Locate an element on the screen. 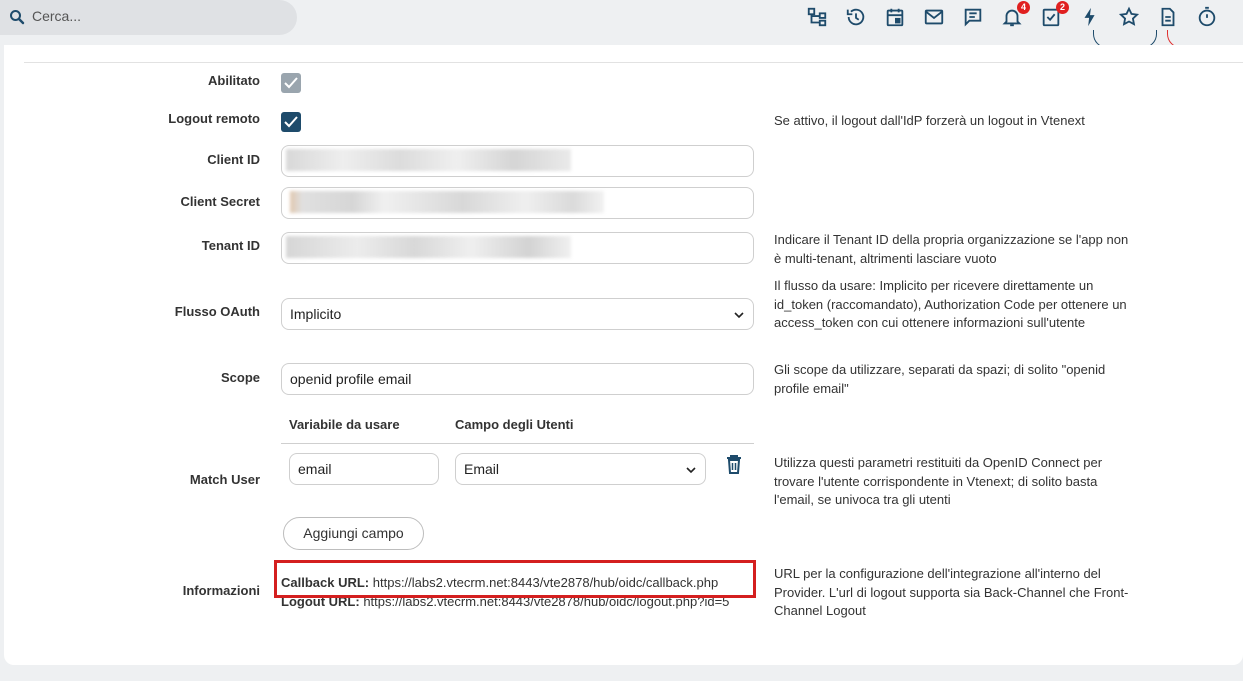 The image size is (1243, 681). match-user-label: Match User is located at coordinates (224, 479).